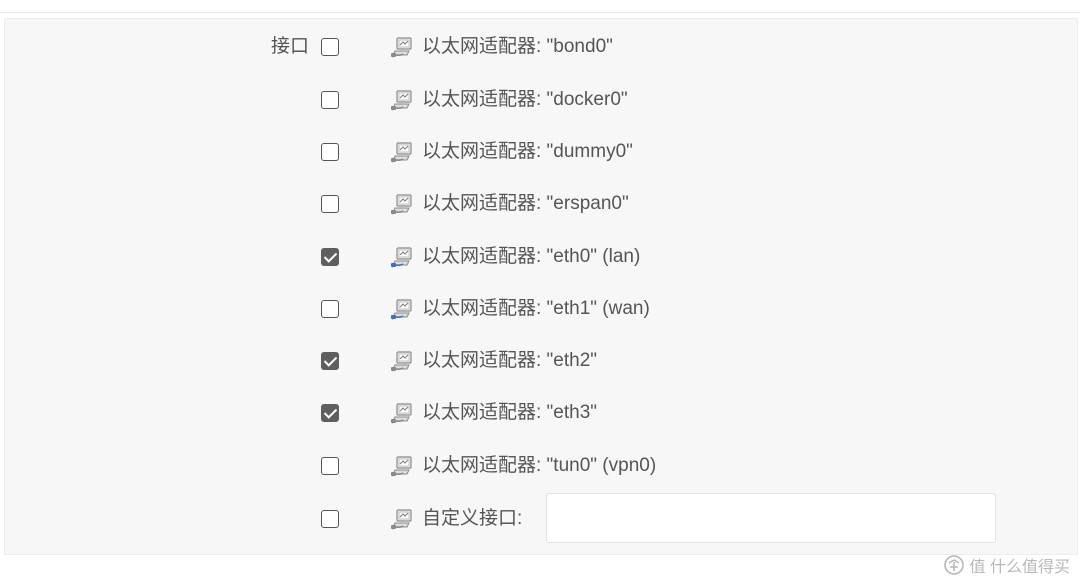  What do you see at coordinates (953, 565) in the screenshot?
I see `smzdm-logo-icon` at bounding box center [953, 565].